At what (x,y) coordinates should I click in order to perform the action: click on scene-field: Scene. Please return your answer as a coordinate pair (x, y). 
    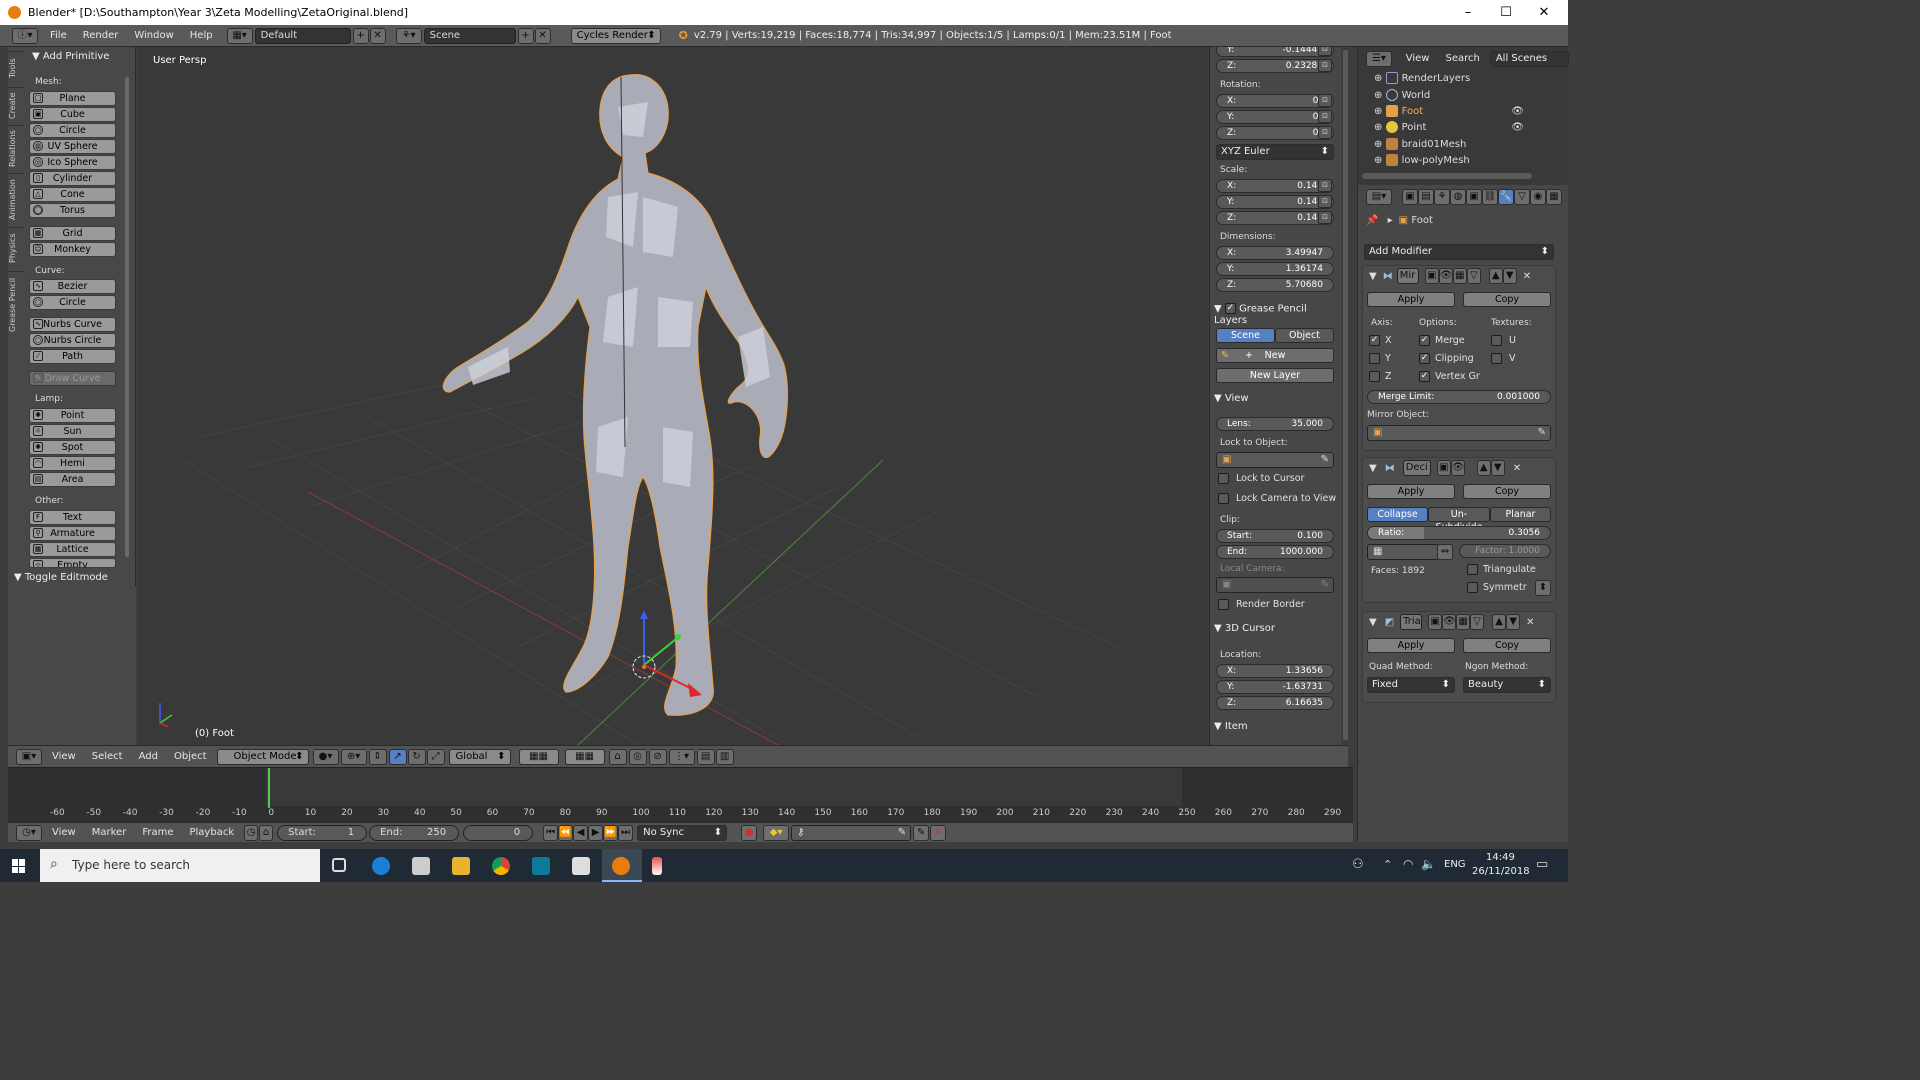
    Looking at the image, I should click on (469, 35).